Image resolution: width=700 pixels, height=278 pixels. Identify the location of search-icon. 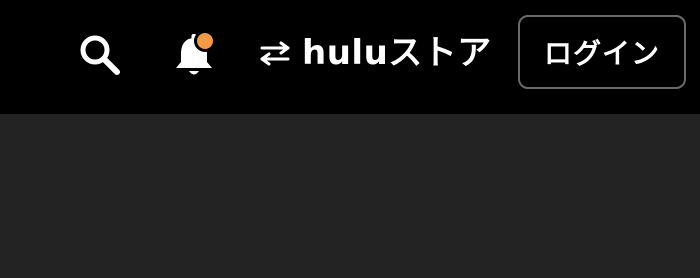
(100, 54).